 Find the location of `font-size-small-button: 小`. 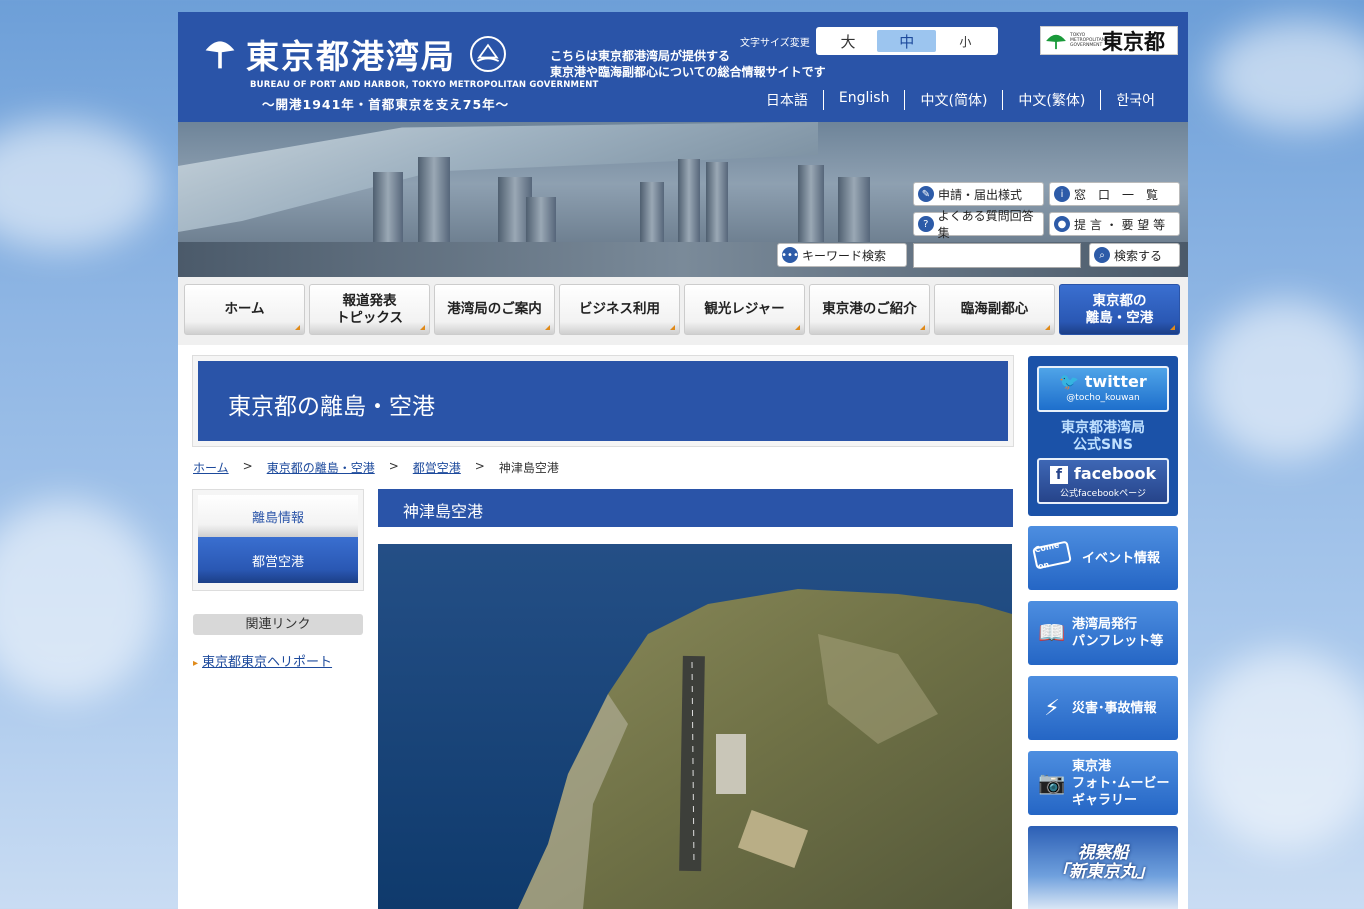

font-size-small-button: 小 is located at coordinates (965, 41).